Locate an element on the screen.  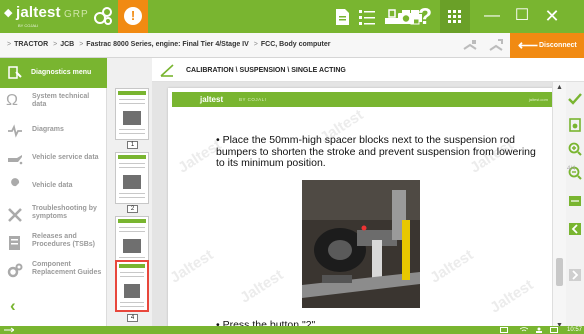
arrow-left-icon: ⟵ is located at coordinates (528, 45).